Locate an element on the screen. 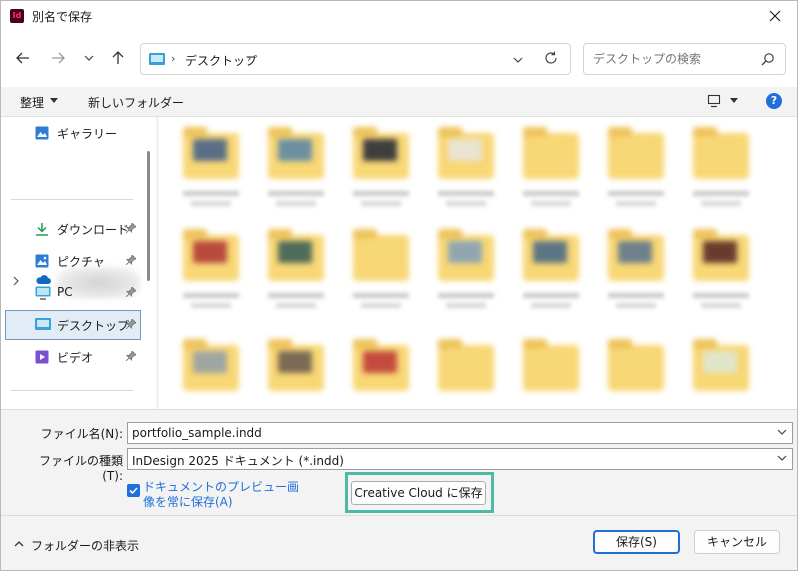  sidebar-item-videos: ビデオ is located at coordinates (73, 357).